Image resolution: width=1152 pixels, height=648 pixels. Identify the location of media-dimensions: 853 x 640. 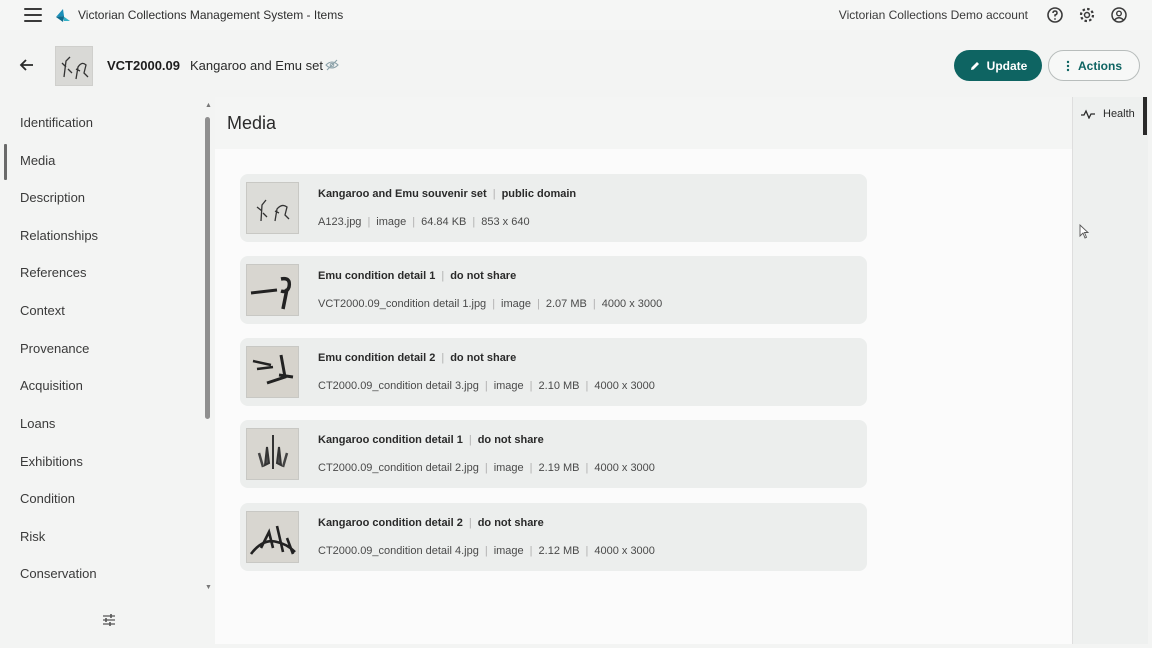
(505, 222).